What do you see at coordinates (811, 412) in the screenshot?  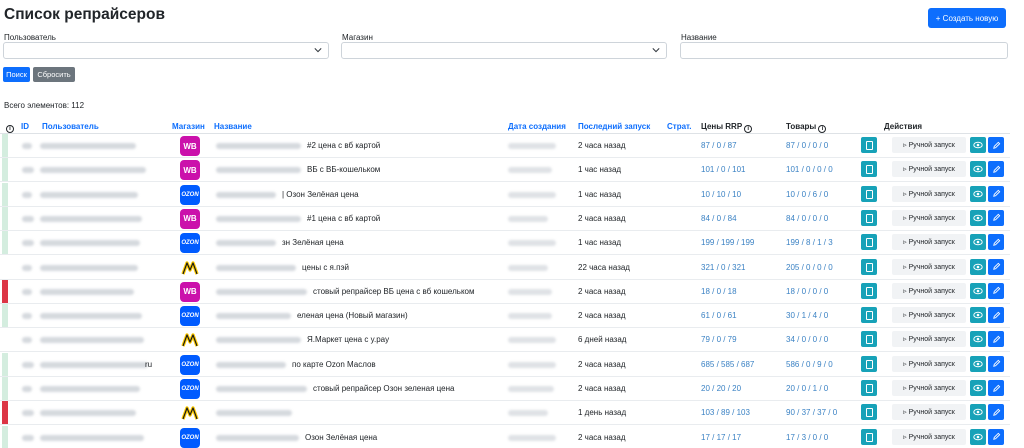 I see `row-goods-link: 90 / 37 / 37 / 0` at bounding box center [811, 412].